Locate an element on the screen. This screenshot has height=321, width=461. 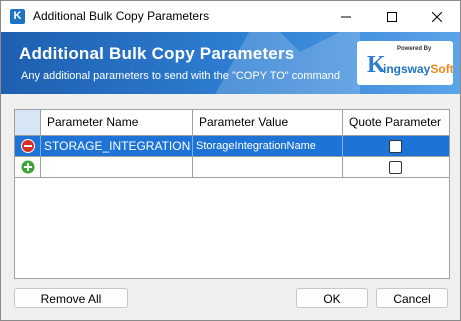
logo-wordmark: ingswaySoft is located at coordinates (418, 69).